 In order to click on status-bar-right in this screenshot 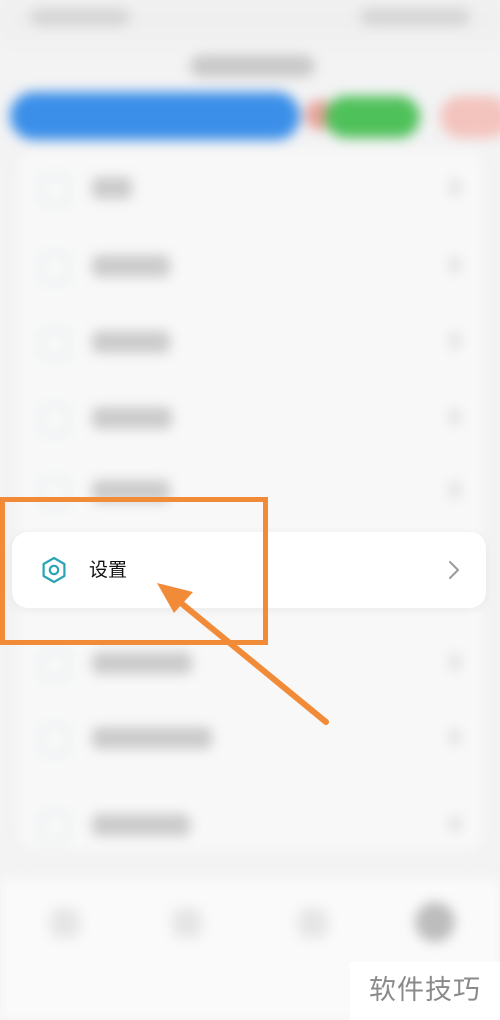, I will do `click(415, 17)`.